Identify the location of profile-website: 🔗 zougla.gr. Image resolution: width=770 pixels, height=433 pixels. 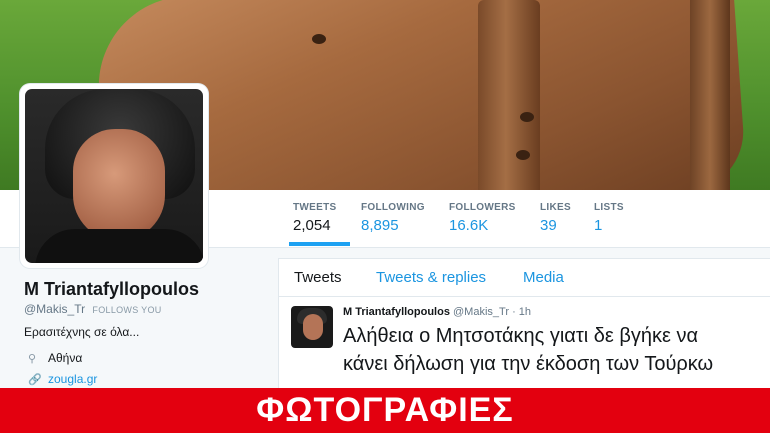
(62, 379).